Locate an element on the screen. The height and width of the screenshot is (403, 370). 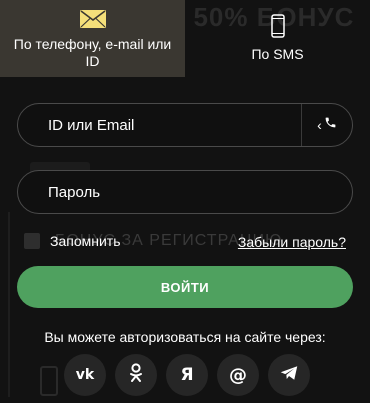
chevron-left-icon: ‹ is located at coordinates (319, 125).